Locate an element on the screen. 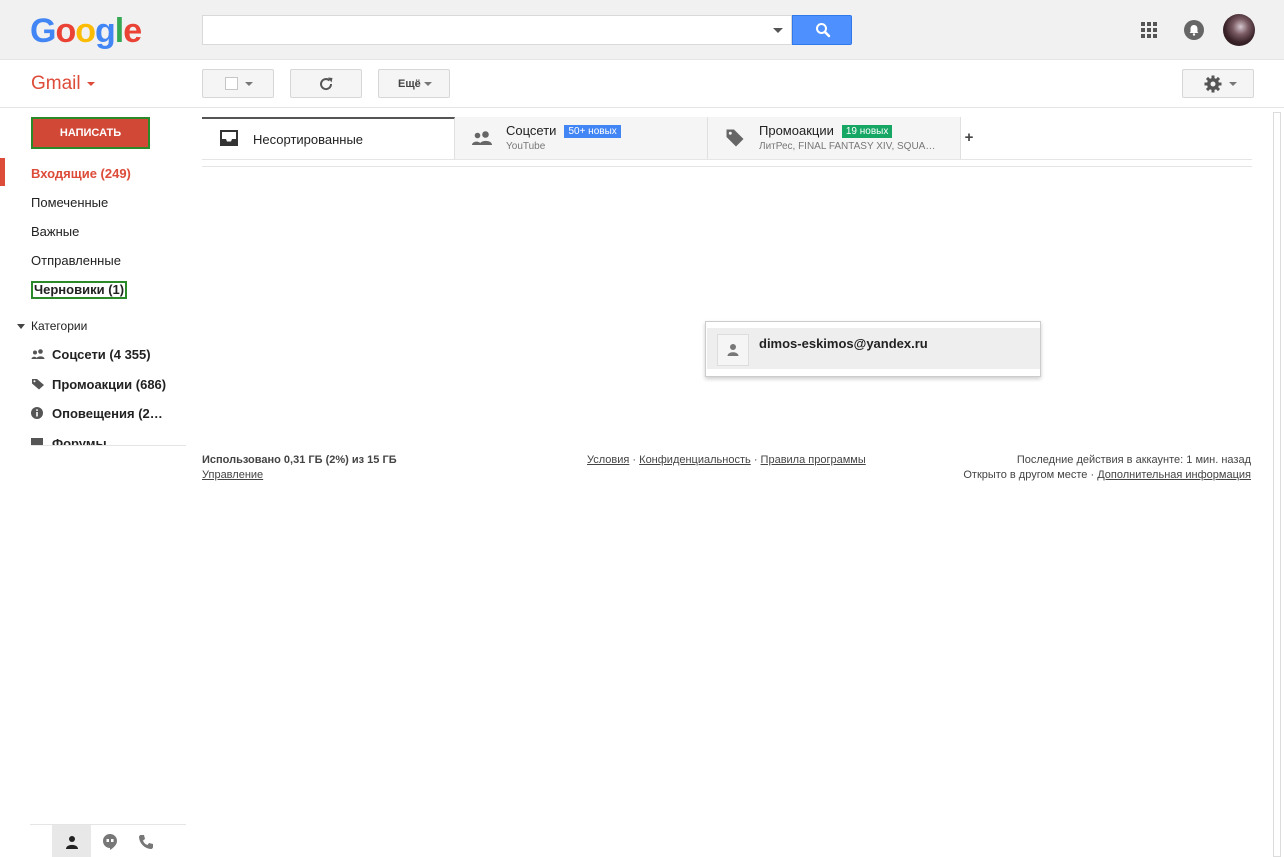  tab-title: Промоакции 19 новых is located at coordinates (826, 130).